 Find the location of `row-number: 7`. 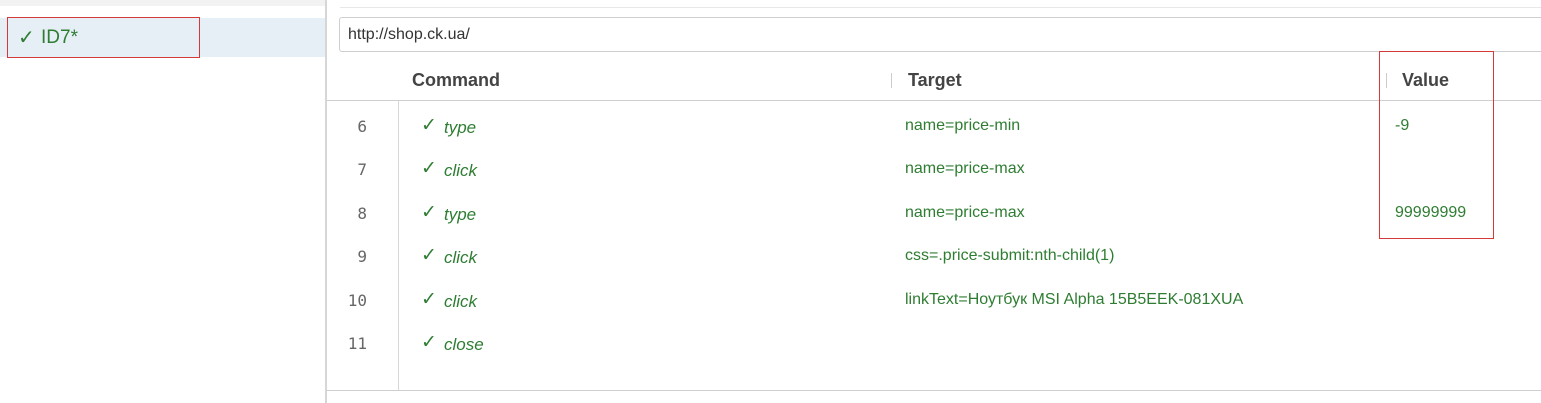

row-number: 7 is located at coordinates (362, 169).